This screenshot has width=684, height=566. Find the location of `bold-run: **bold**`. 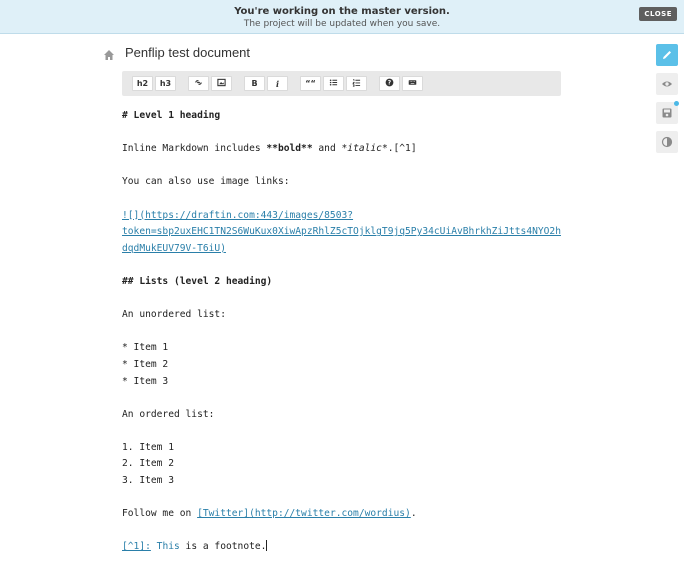

bold-run: **bold** is located at coordinates (289, 149).